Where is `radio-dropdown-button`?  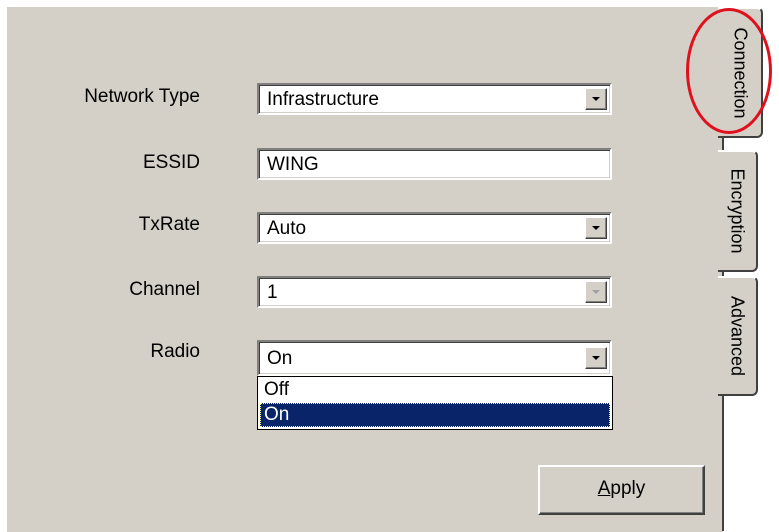
radio-dropdown-button is located at coordinates (596, 358).